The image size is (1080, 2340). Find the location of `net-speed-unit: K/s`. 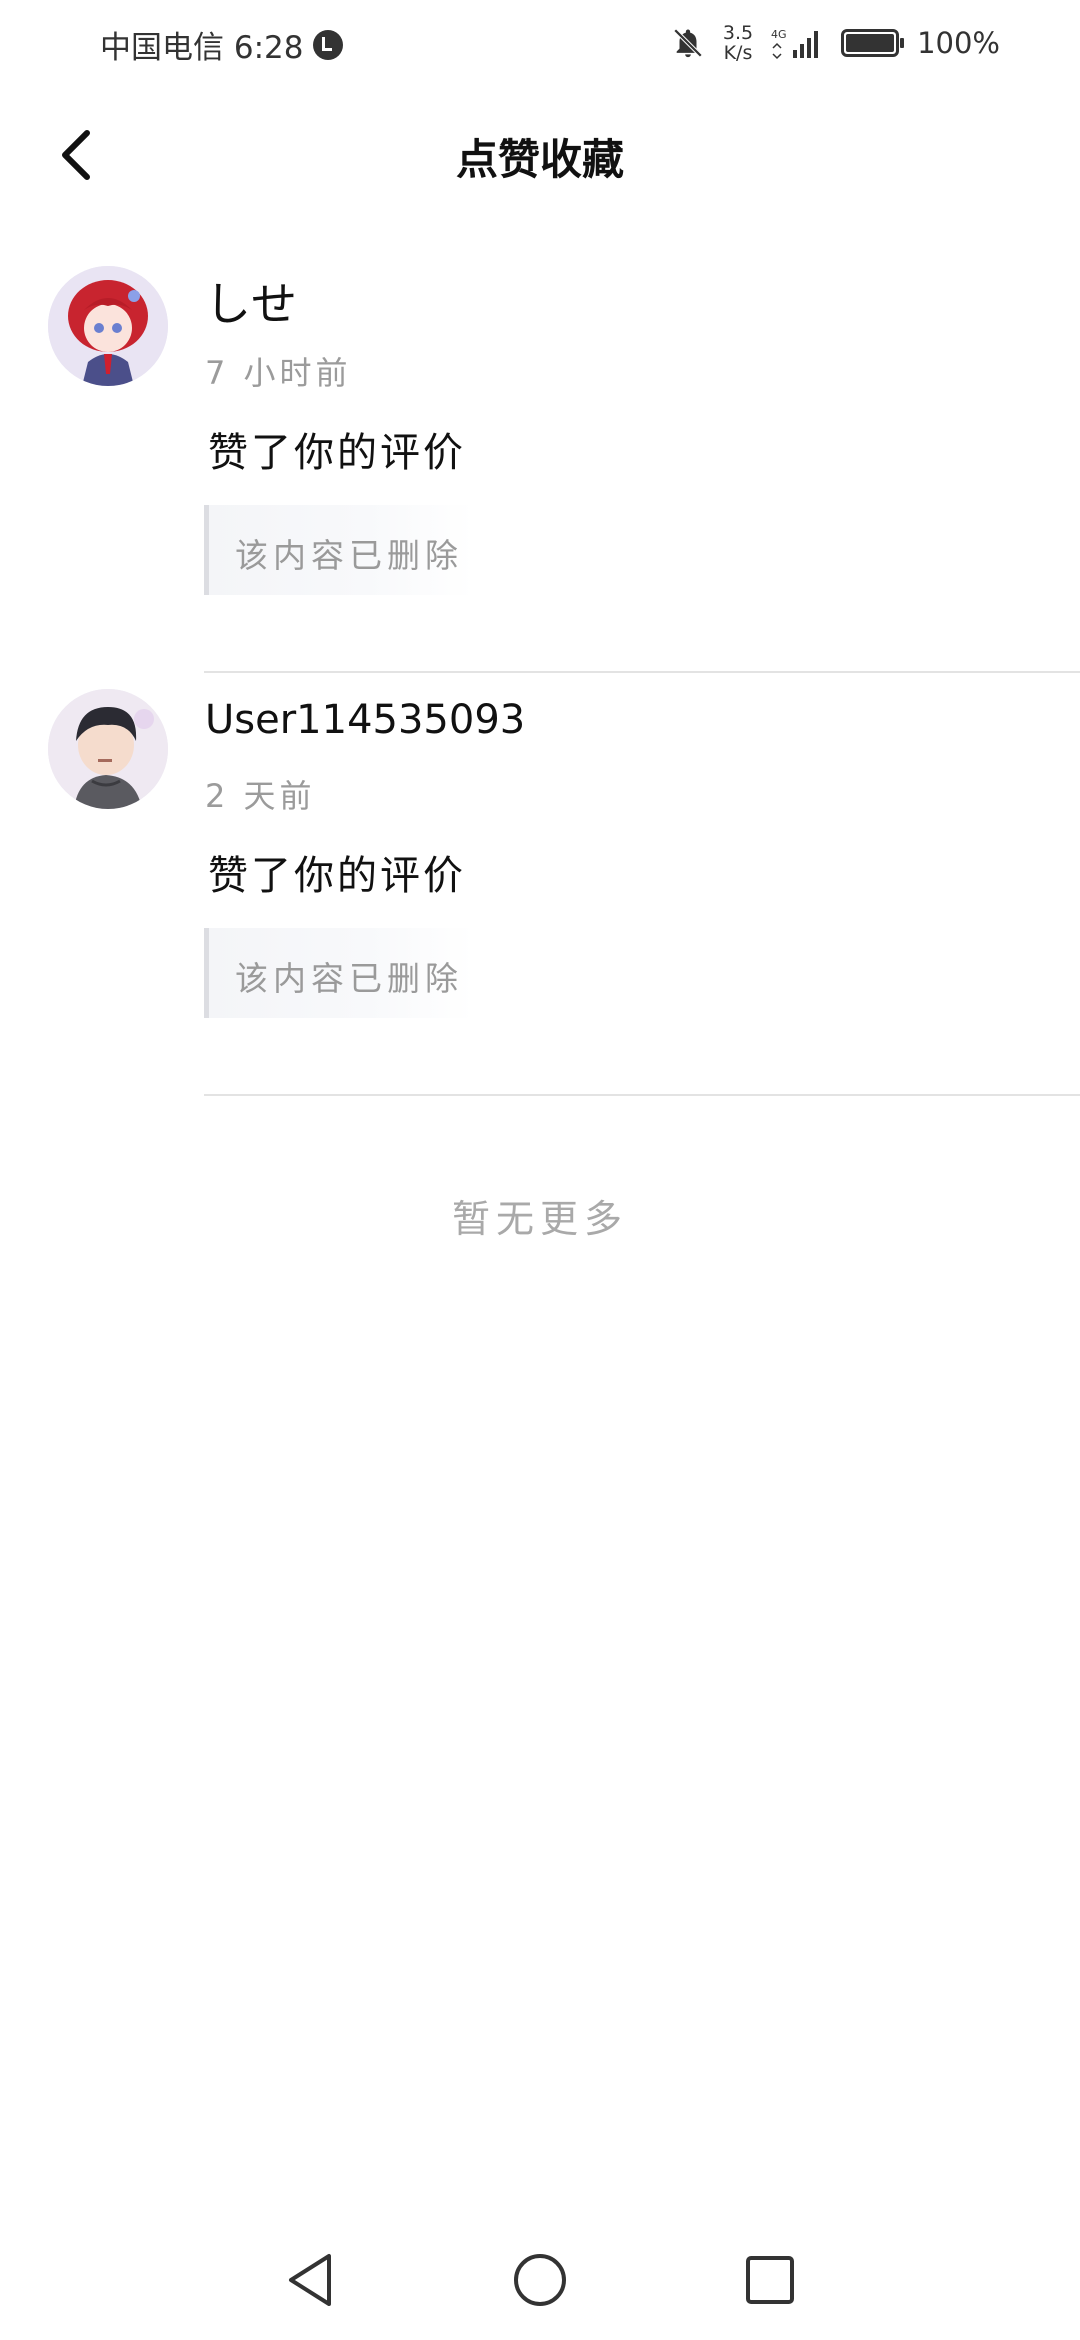

net-speed-unit: K/s is located at coordinates (738, 53).